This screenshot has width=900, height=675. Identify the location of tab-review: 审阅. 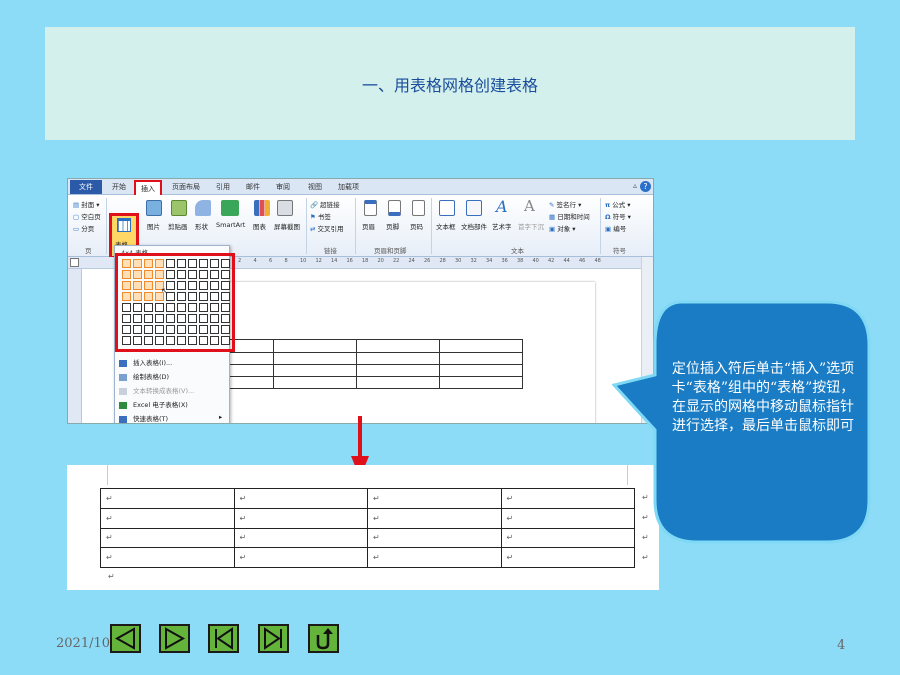
(283, 187).